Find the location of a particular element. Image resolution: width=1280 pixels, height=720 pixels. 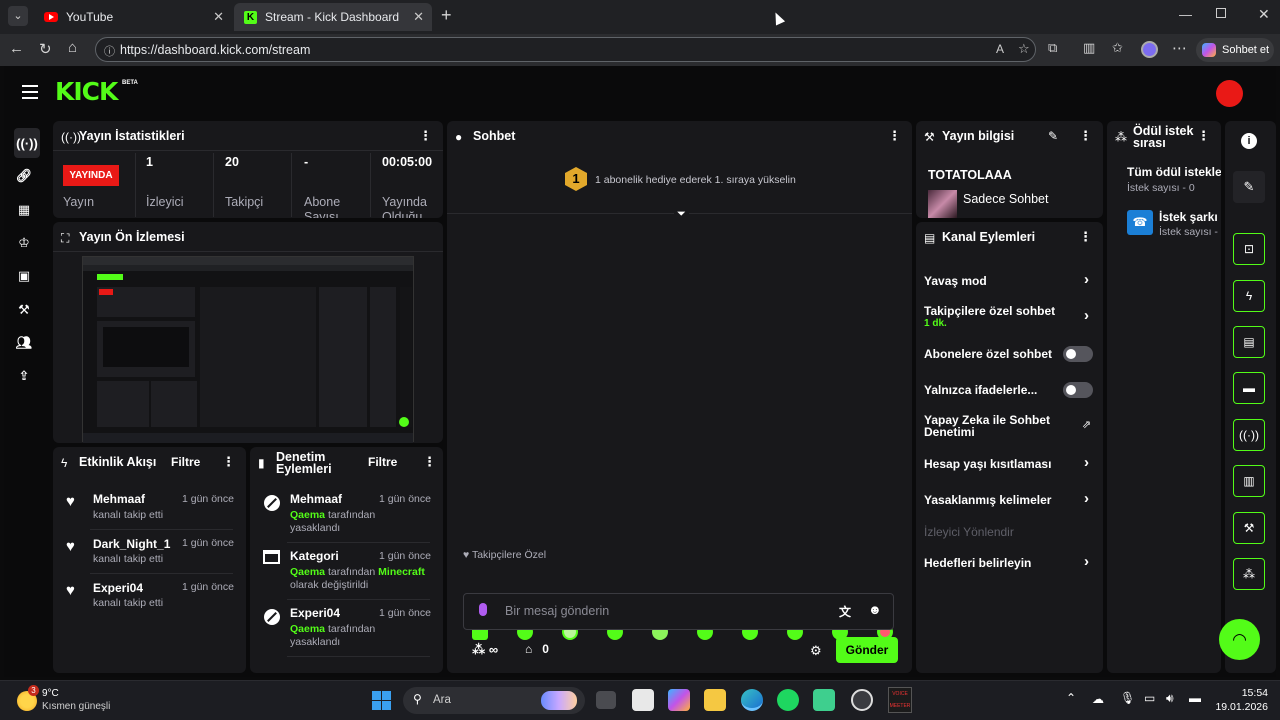

send-button: Gönder is located at coordinates (867, 650).